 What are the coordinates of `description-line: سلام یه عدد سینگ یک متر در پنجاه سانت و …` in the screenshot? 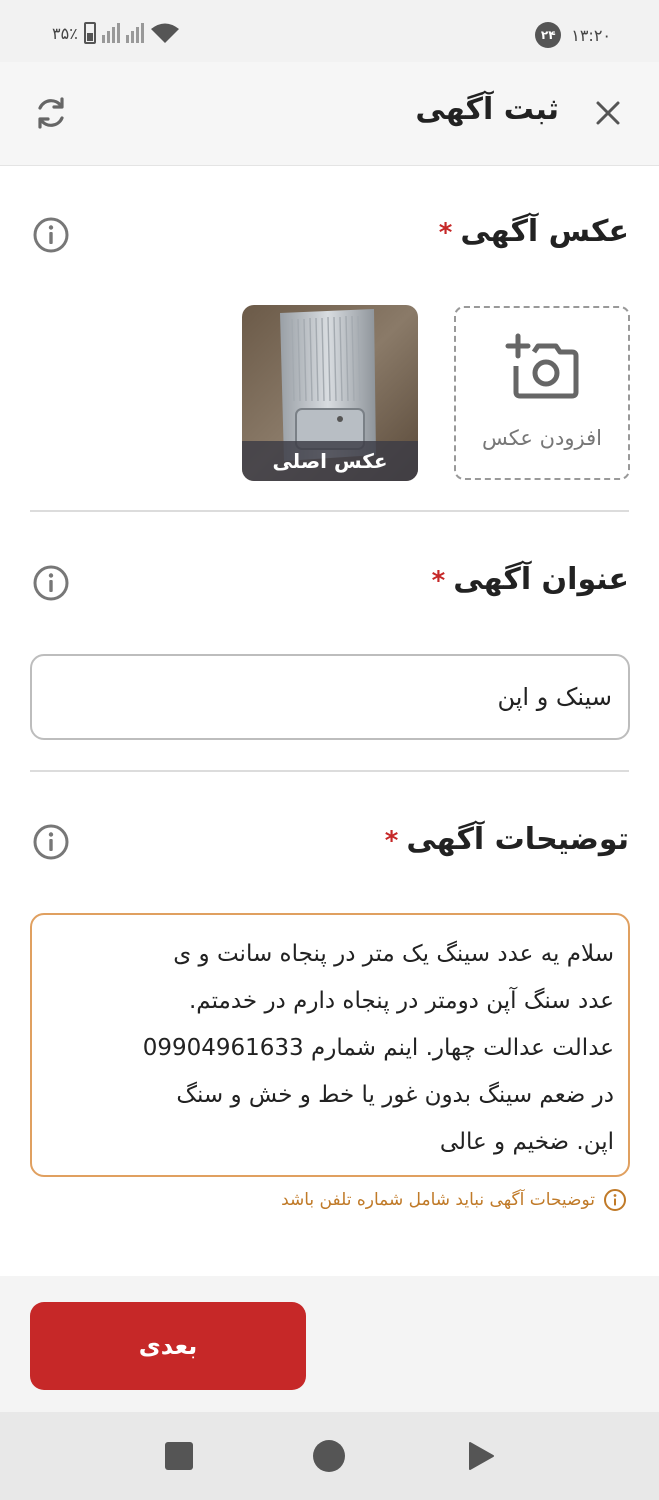 It's located at (393, 954).